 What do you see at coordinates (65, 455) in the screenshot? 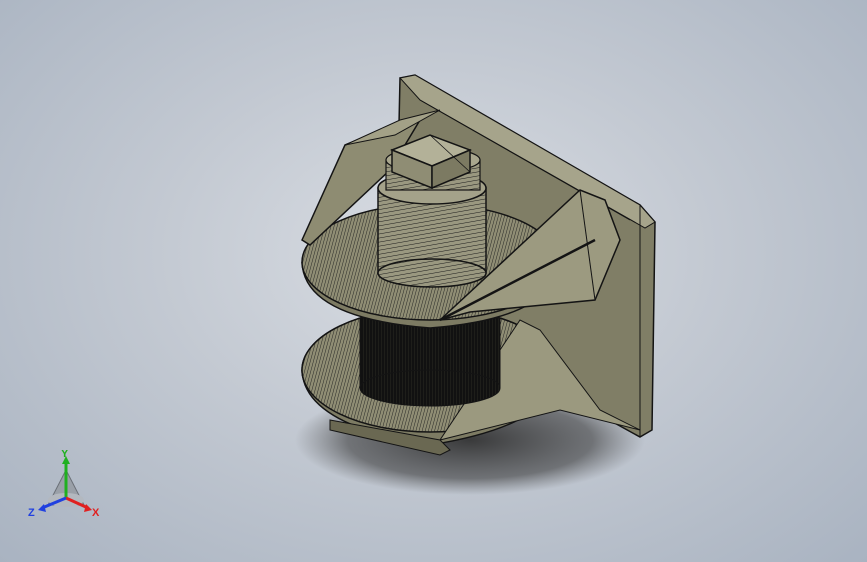
I see `triad-y-label: Y` at bounding box center [65, 455].